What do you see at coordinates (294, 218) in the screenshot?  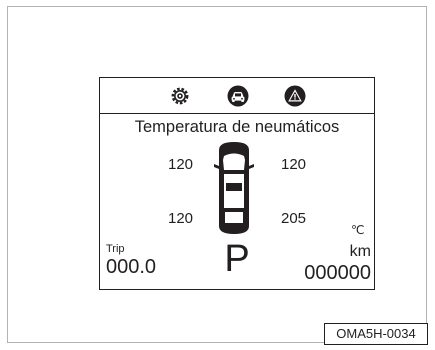 I see `tire-temp-rear-right: 205` at bounding box center [294, 218].